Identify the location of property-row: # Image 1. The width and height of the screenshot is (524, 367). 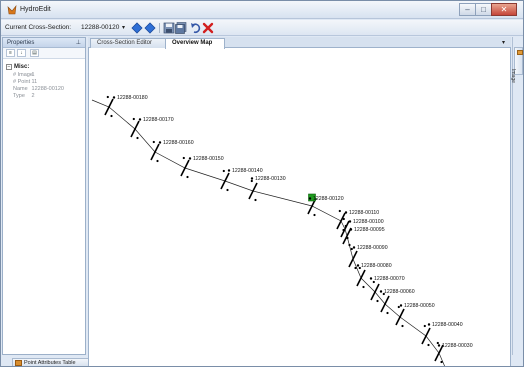
(24, 75).